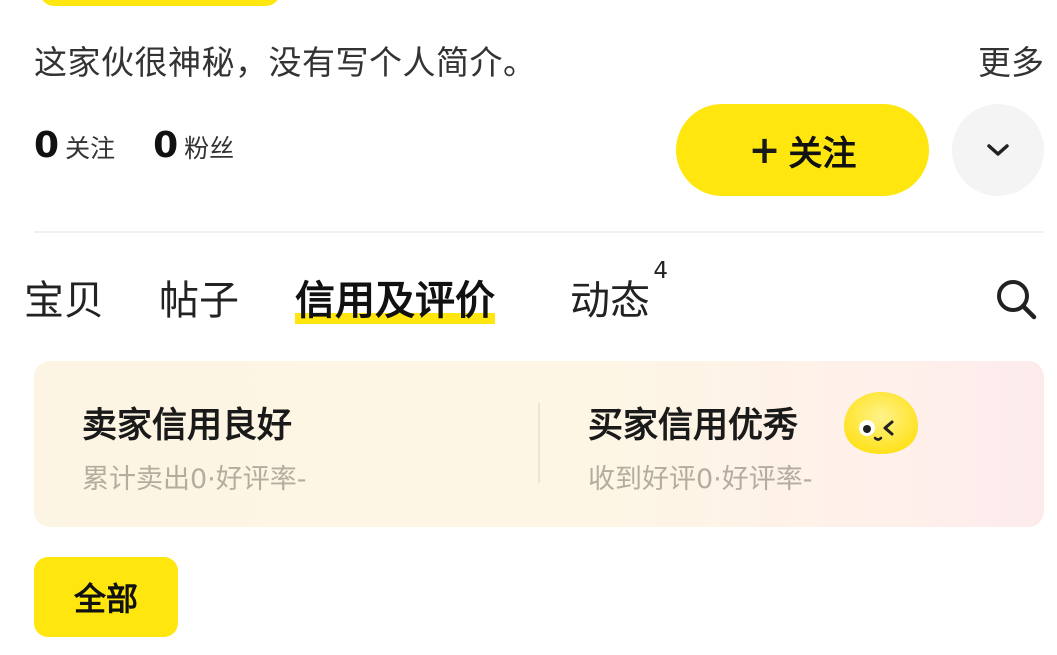  I want to click on tab-label: 宝贝, so click(64, 301).